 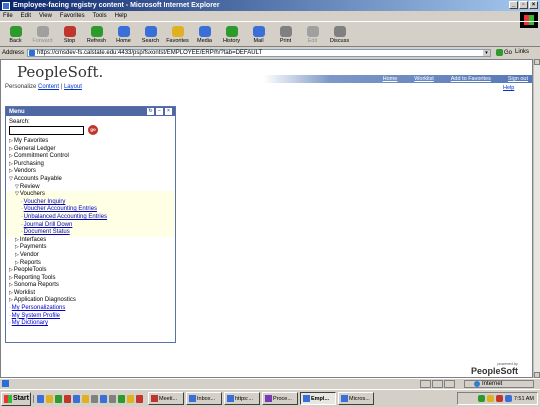 I want to click on media-button: Media, so click(x=204, y=36).